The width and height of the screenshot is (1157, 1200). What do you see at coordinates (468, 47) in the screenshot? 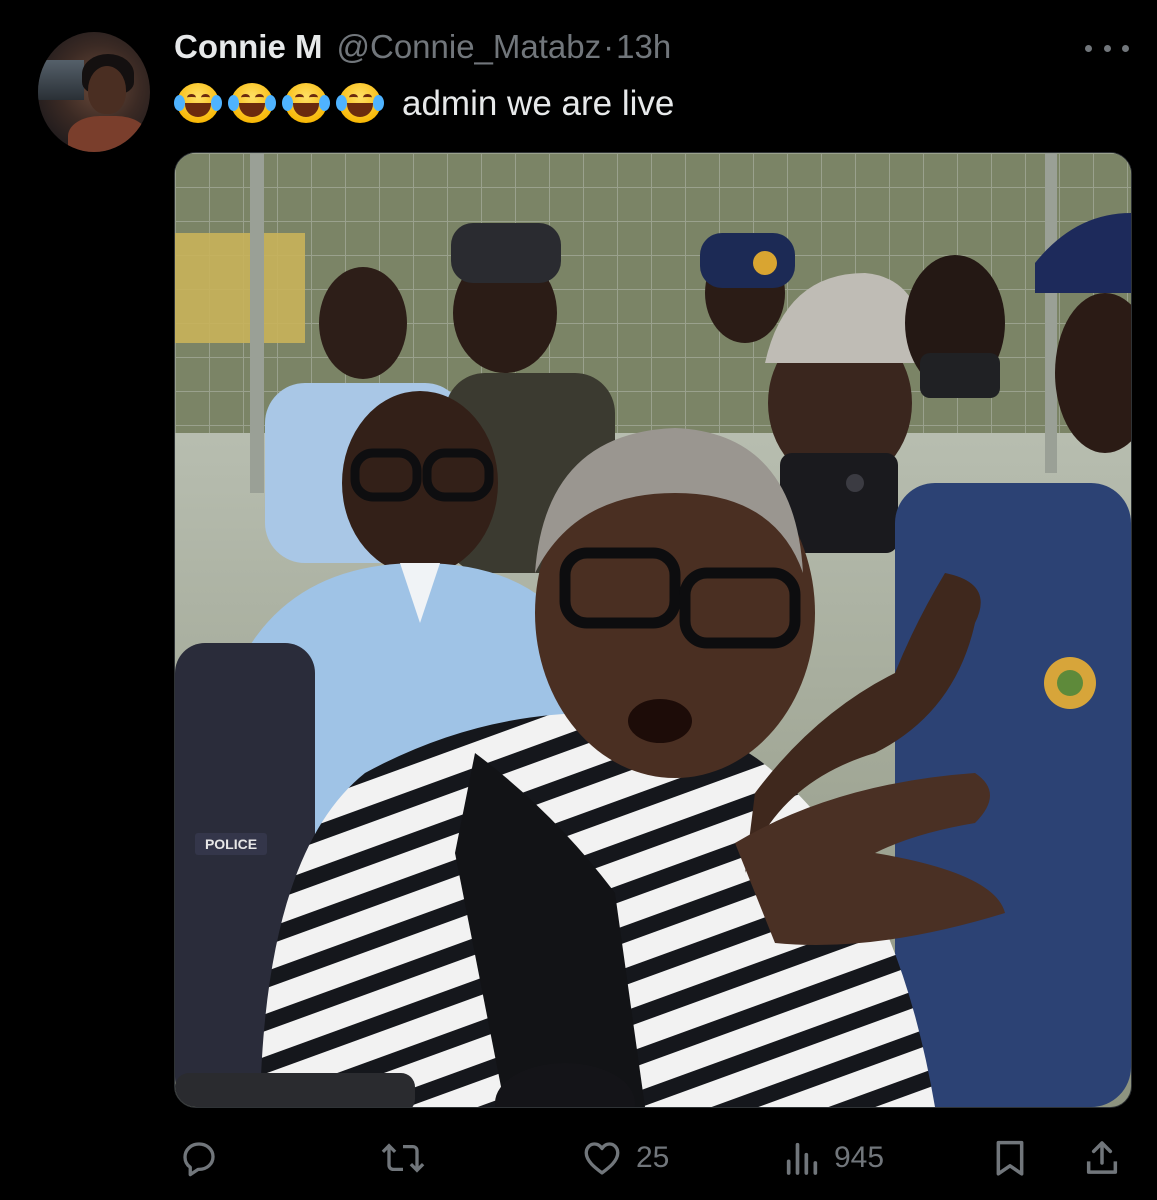
I see `author-handle: @Connie_Matabz` at bounding box center [468, 47].